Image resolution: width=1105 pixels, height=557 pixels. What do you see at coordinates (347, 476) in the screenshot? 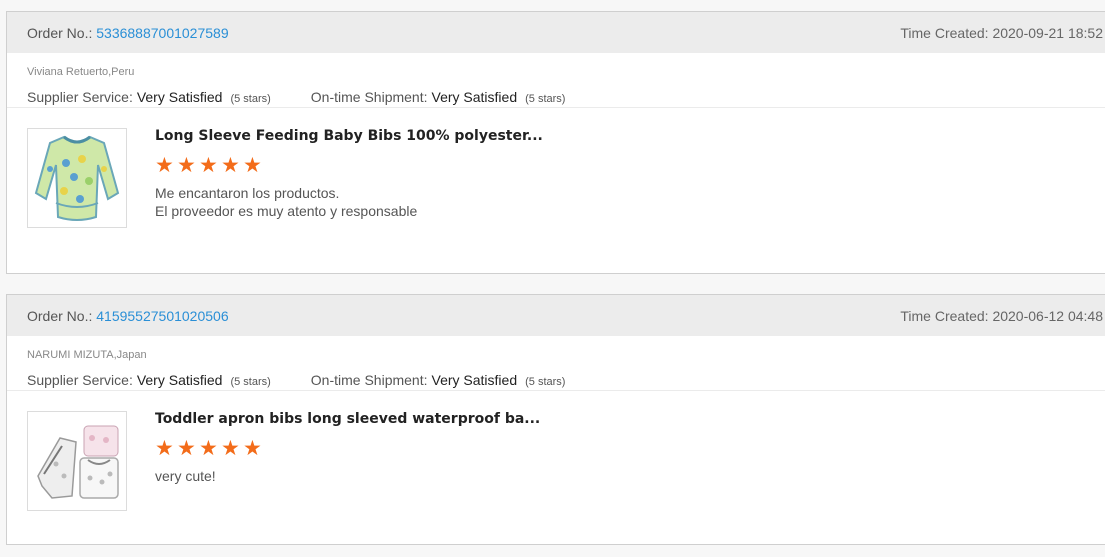
I see `review-comment: very cute!` at bounding box center [347, 476].